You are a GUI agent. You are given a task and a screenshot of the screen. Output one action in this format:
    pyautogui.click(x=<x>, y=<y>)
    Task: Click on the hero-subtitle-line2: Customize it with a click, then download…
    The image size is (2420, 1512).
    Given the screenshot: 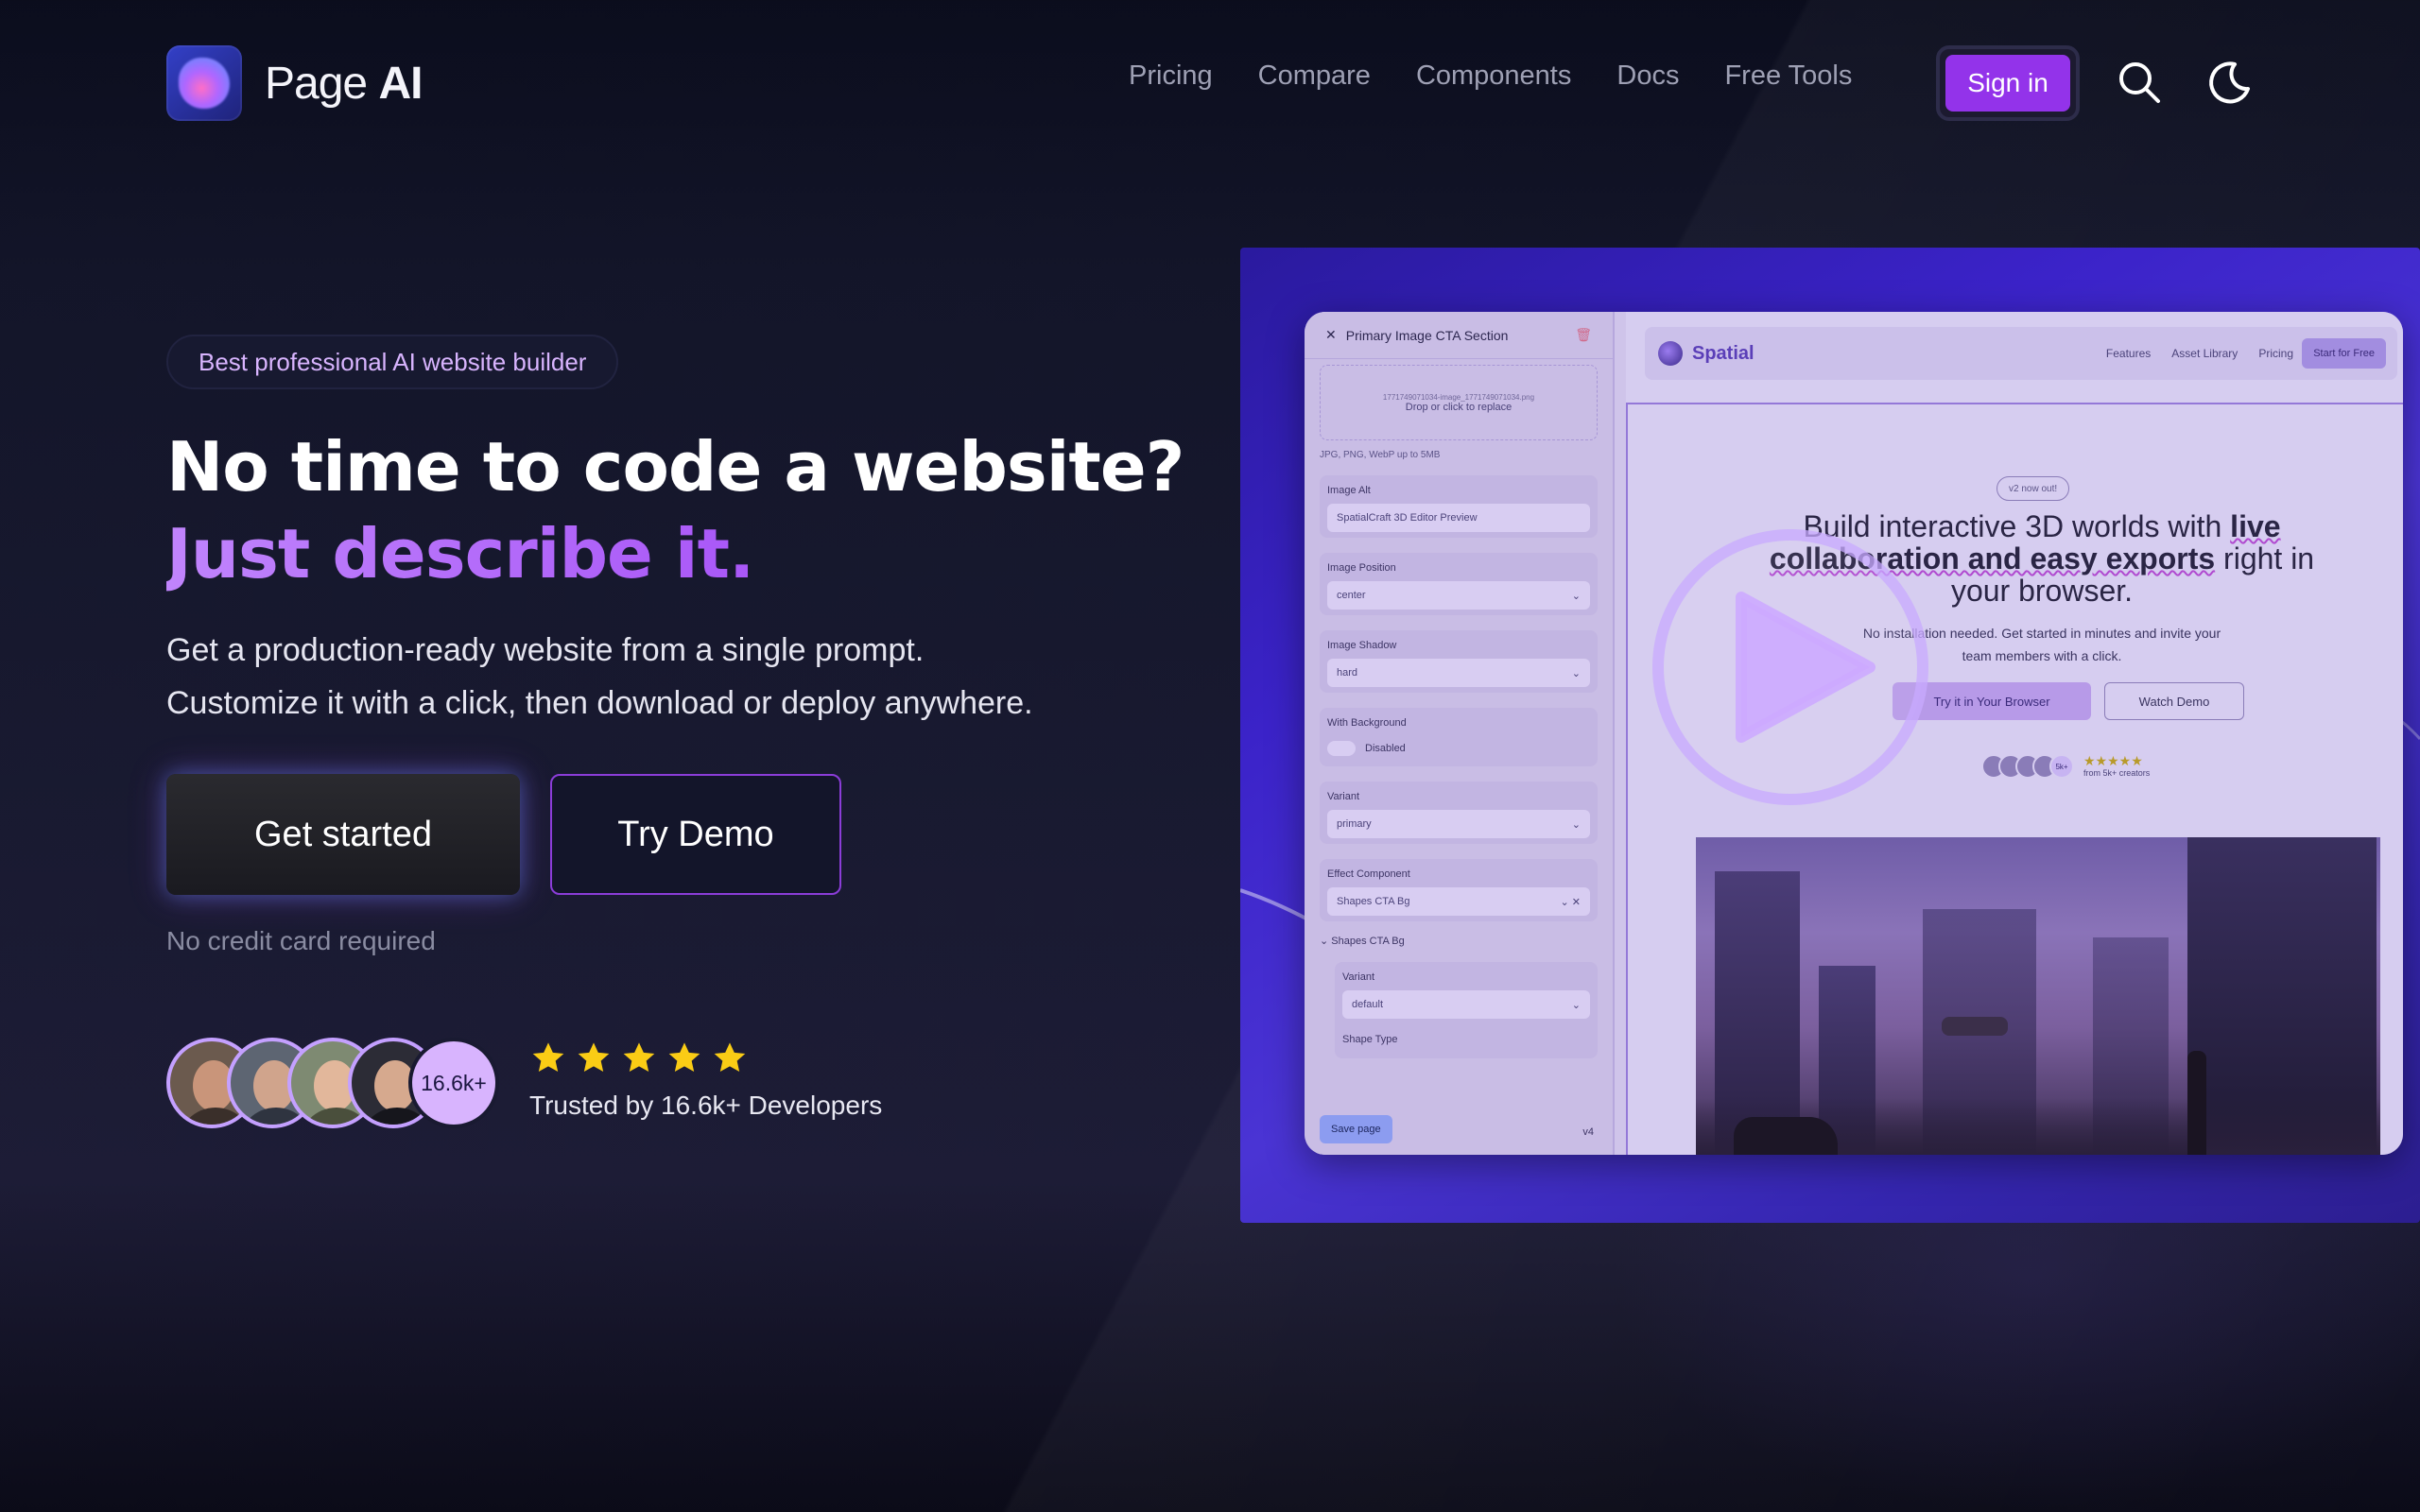 What is the action you would take?
    pyautogui.click(x=600, y=703)
    